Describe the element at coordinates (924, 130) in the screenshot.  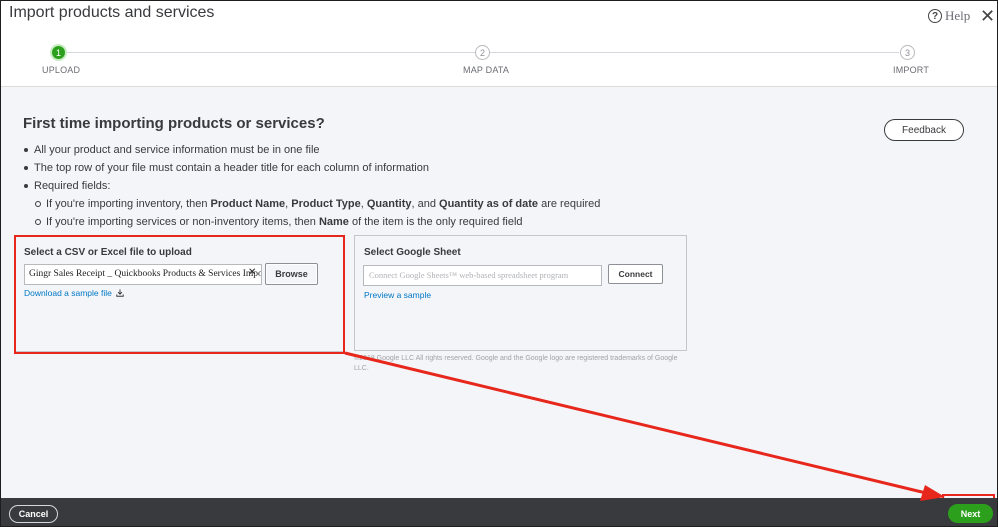
I see `feedback-button: Feedback` at that location.